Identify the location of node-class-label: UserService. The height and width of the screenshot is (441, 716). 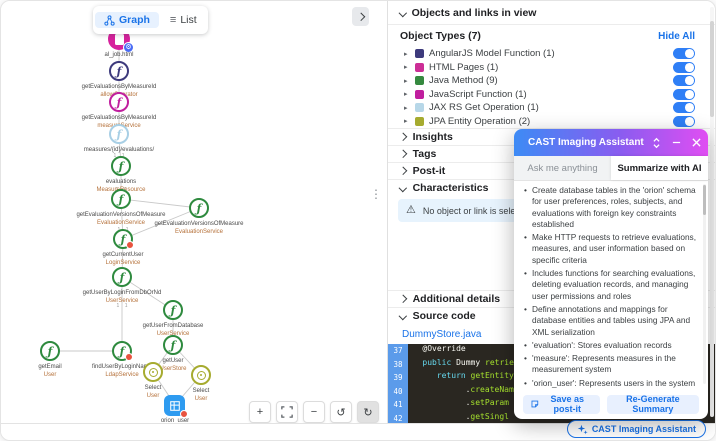
(122, 301).